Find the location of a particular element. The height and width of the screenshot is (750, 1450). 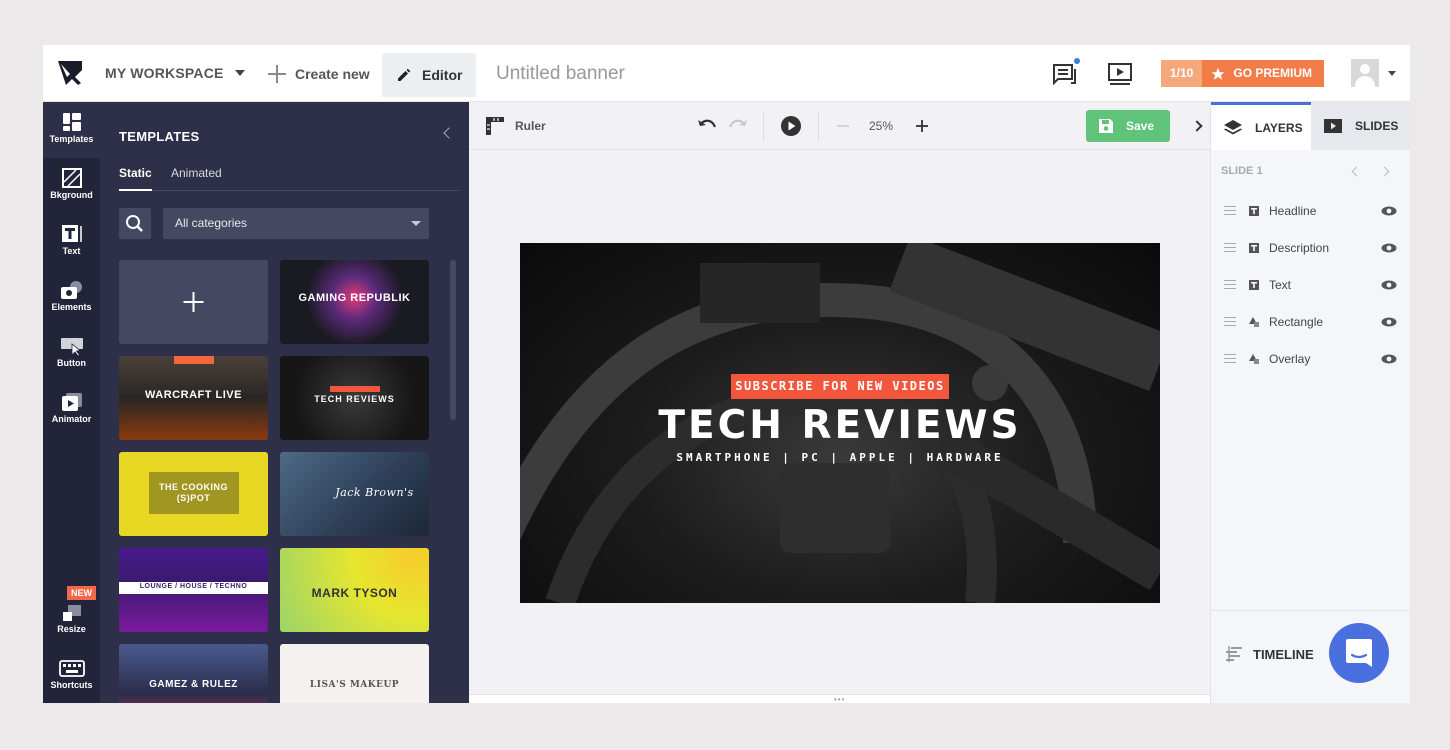

slide-next-icon is located at coordinates (1384, 171).